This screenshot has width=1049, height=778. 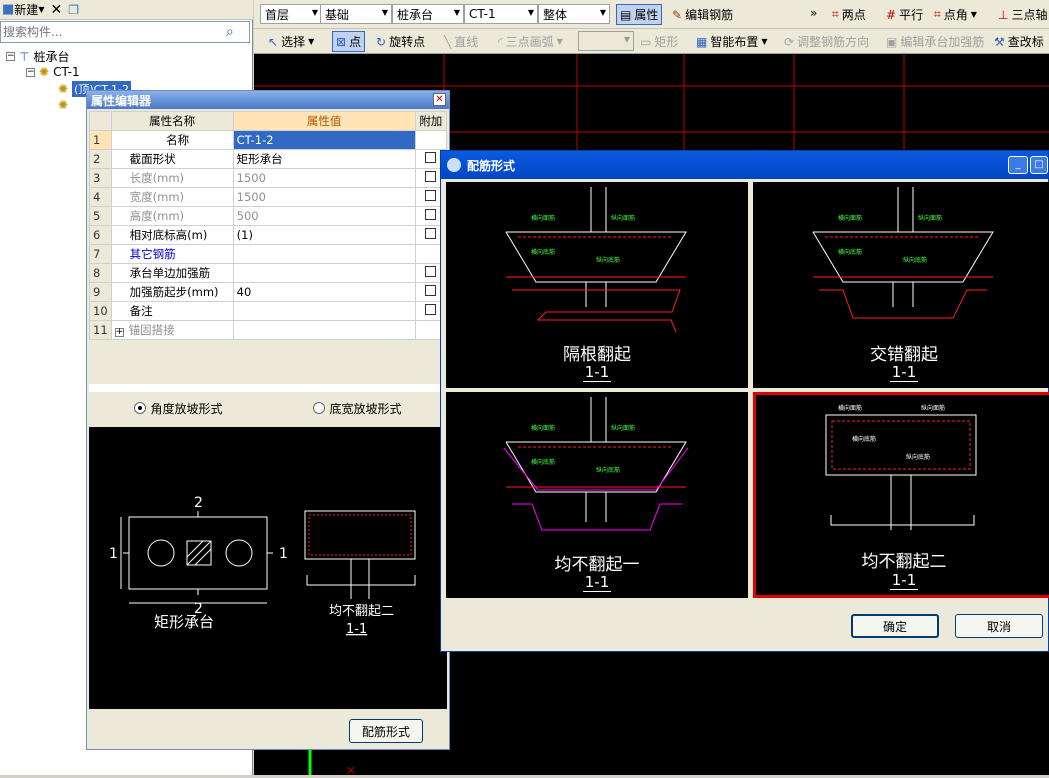 I want to click on line-button: ╲ 直线, so click(x=461, y=41).